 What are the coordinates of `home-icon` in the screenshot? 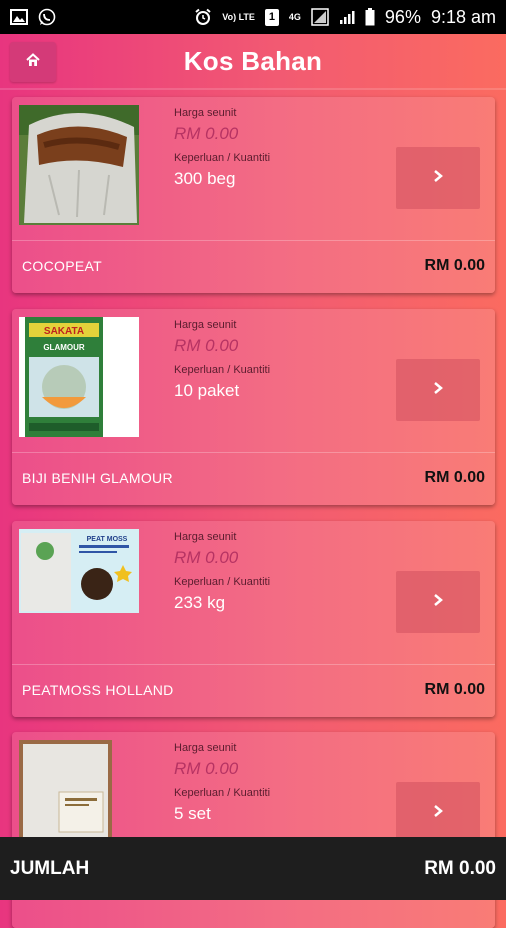 It's located at (33, 62).